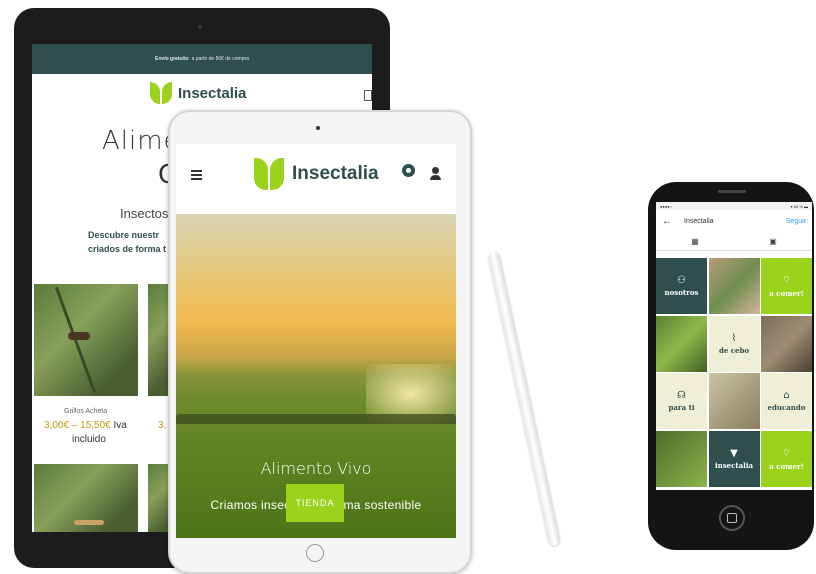  I want to click on profile-nav: ← Insectalia Seguir, so click(734, 221).